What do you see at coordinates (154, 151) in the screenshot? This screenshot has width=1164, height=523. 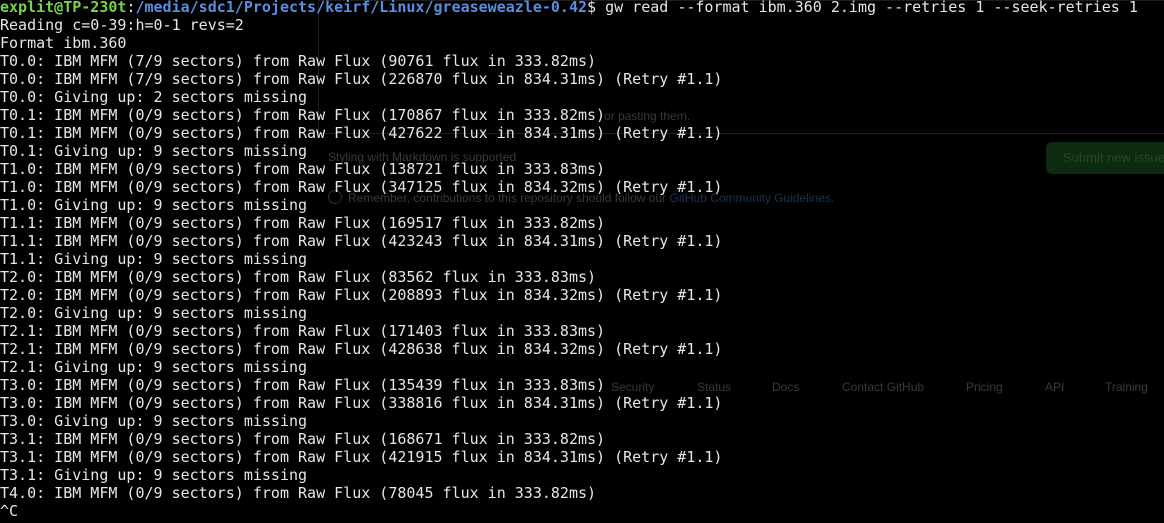 I see `terminal-line: T0.1: Giving up: 9 sectors missing` at bounding box center [154, 151].